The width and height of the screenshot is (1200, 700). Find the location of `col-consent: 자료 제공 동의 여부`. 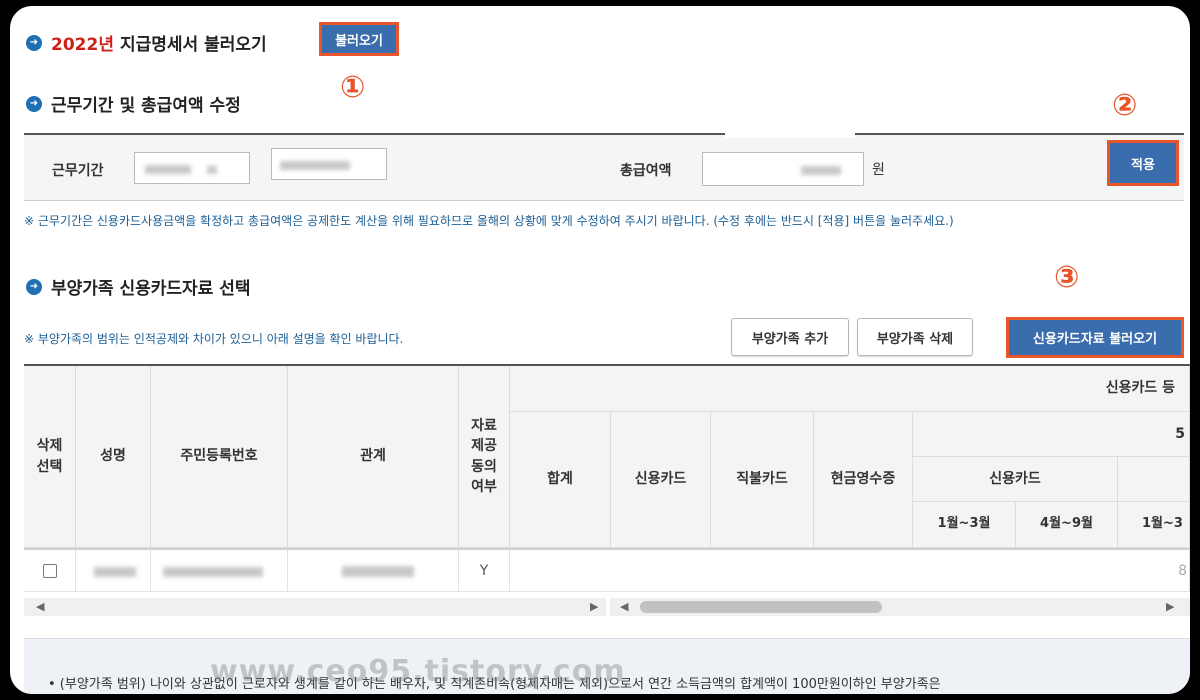

col-consent: 자료 제공 동의 여부 is located at coordinates (484, 457).